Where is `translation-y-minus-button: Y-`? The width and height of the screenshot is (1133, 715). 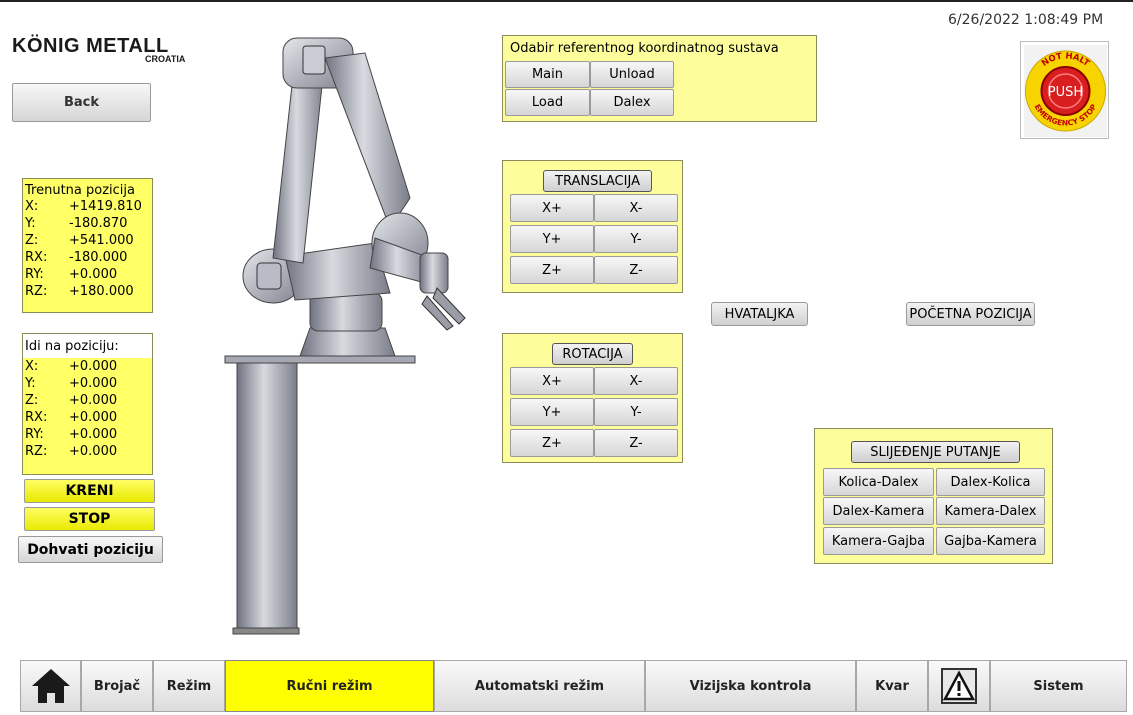 translation-y-minus-button: Y- is located at coordinates (636, 239).